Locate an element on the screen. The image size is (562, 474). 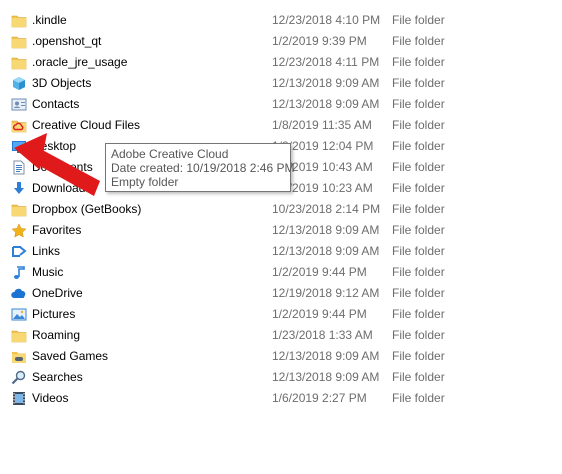
file-name: 3D Objects is located at coordinates (61, 83).